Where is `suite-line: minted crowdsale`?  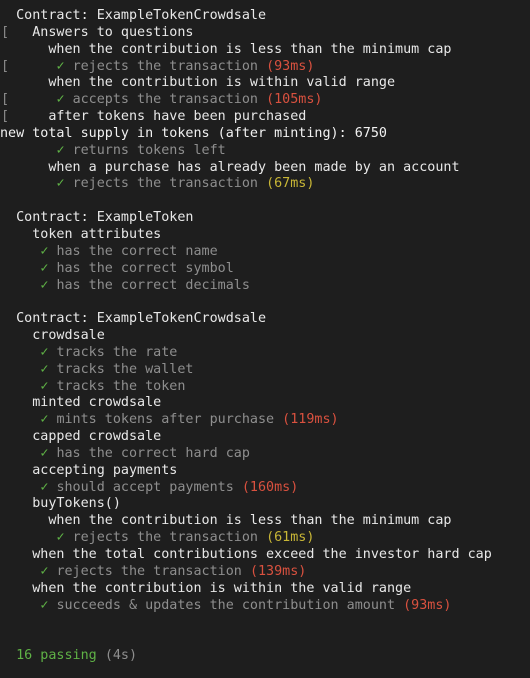
suite-line: minted crowdsale is located at coordinates (265, 403).